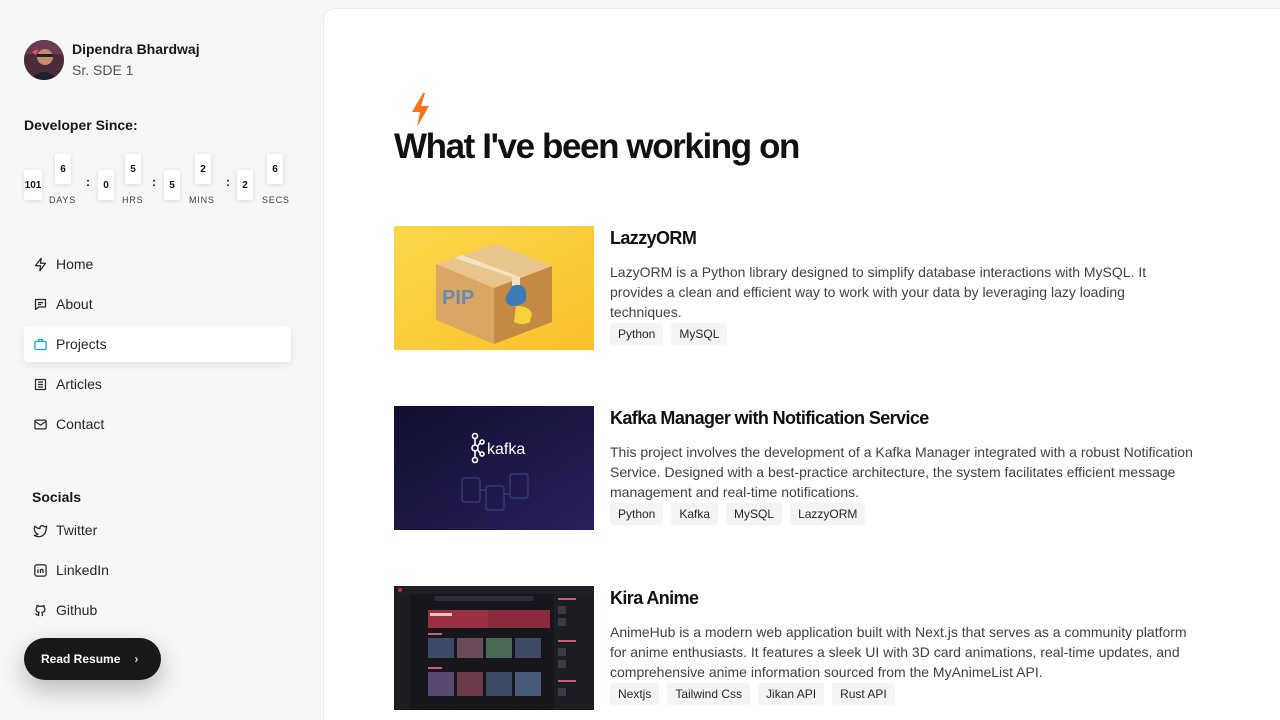  What do you see at coordinates (136, 659) in the screenshot?
I see `chevron-right-icon: ›` at bounding box center [136, 659].